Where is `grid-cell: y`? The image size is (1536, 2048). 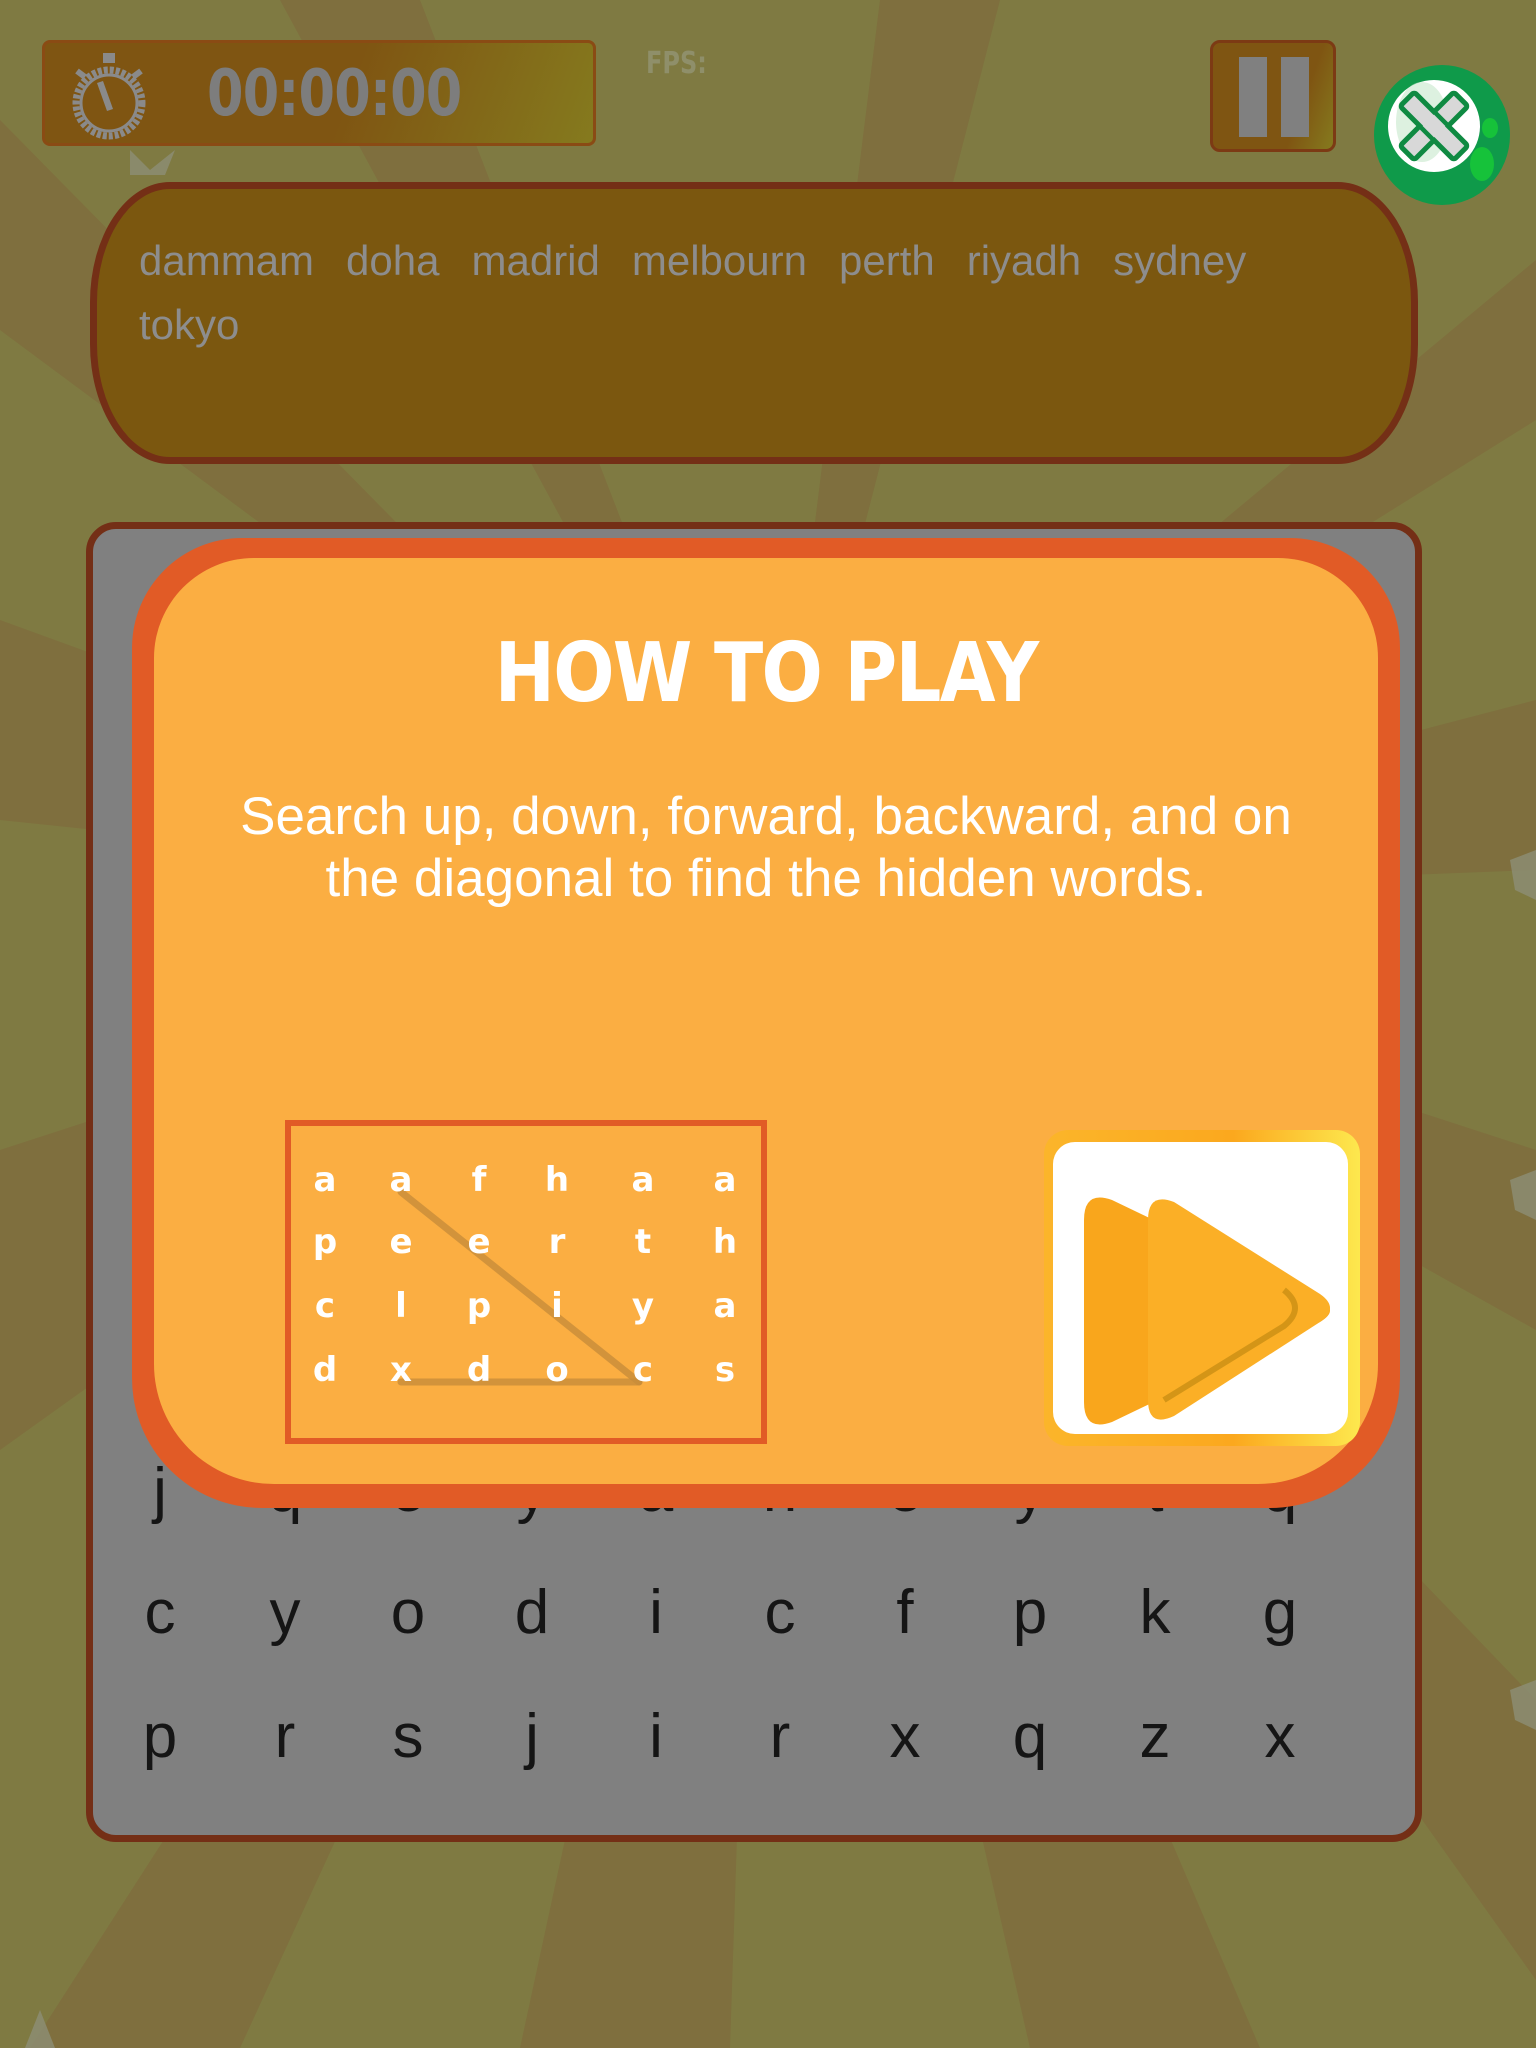
grid-cell: y is located at coordinates (285, 1612).